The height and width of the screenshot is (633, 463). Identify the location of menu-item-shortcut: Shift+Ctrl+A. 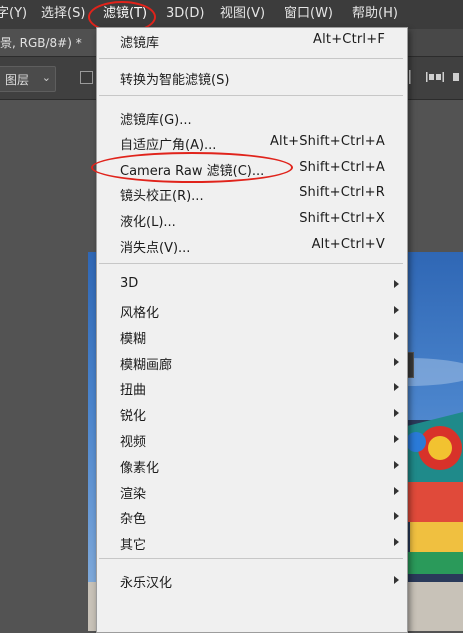
(342, 167).